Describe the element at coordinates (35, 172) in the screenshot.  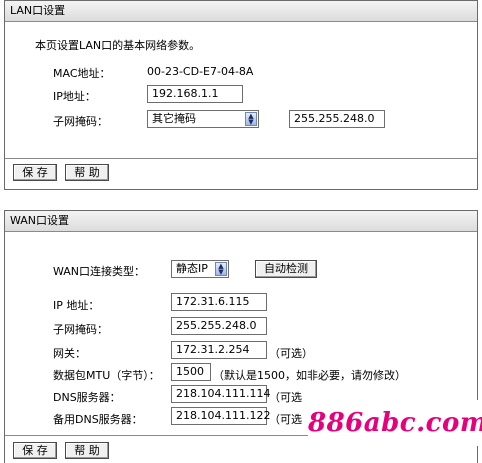
I see `lan-save-button: 保 存` at that location.